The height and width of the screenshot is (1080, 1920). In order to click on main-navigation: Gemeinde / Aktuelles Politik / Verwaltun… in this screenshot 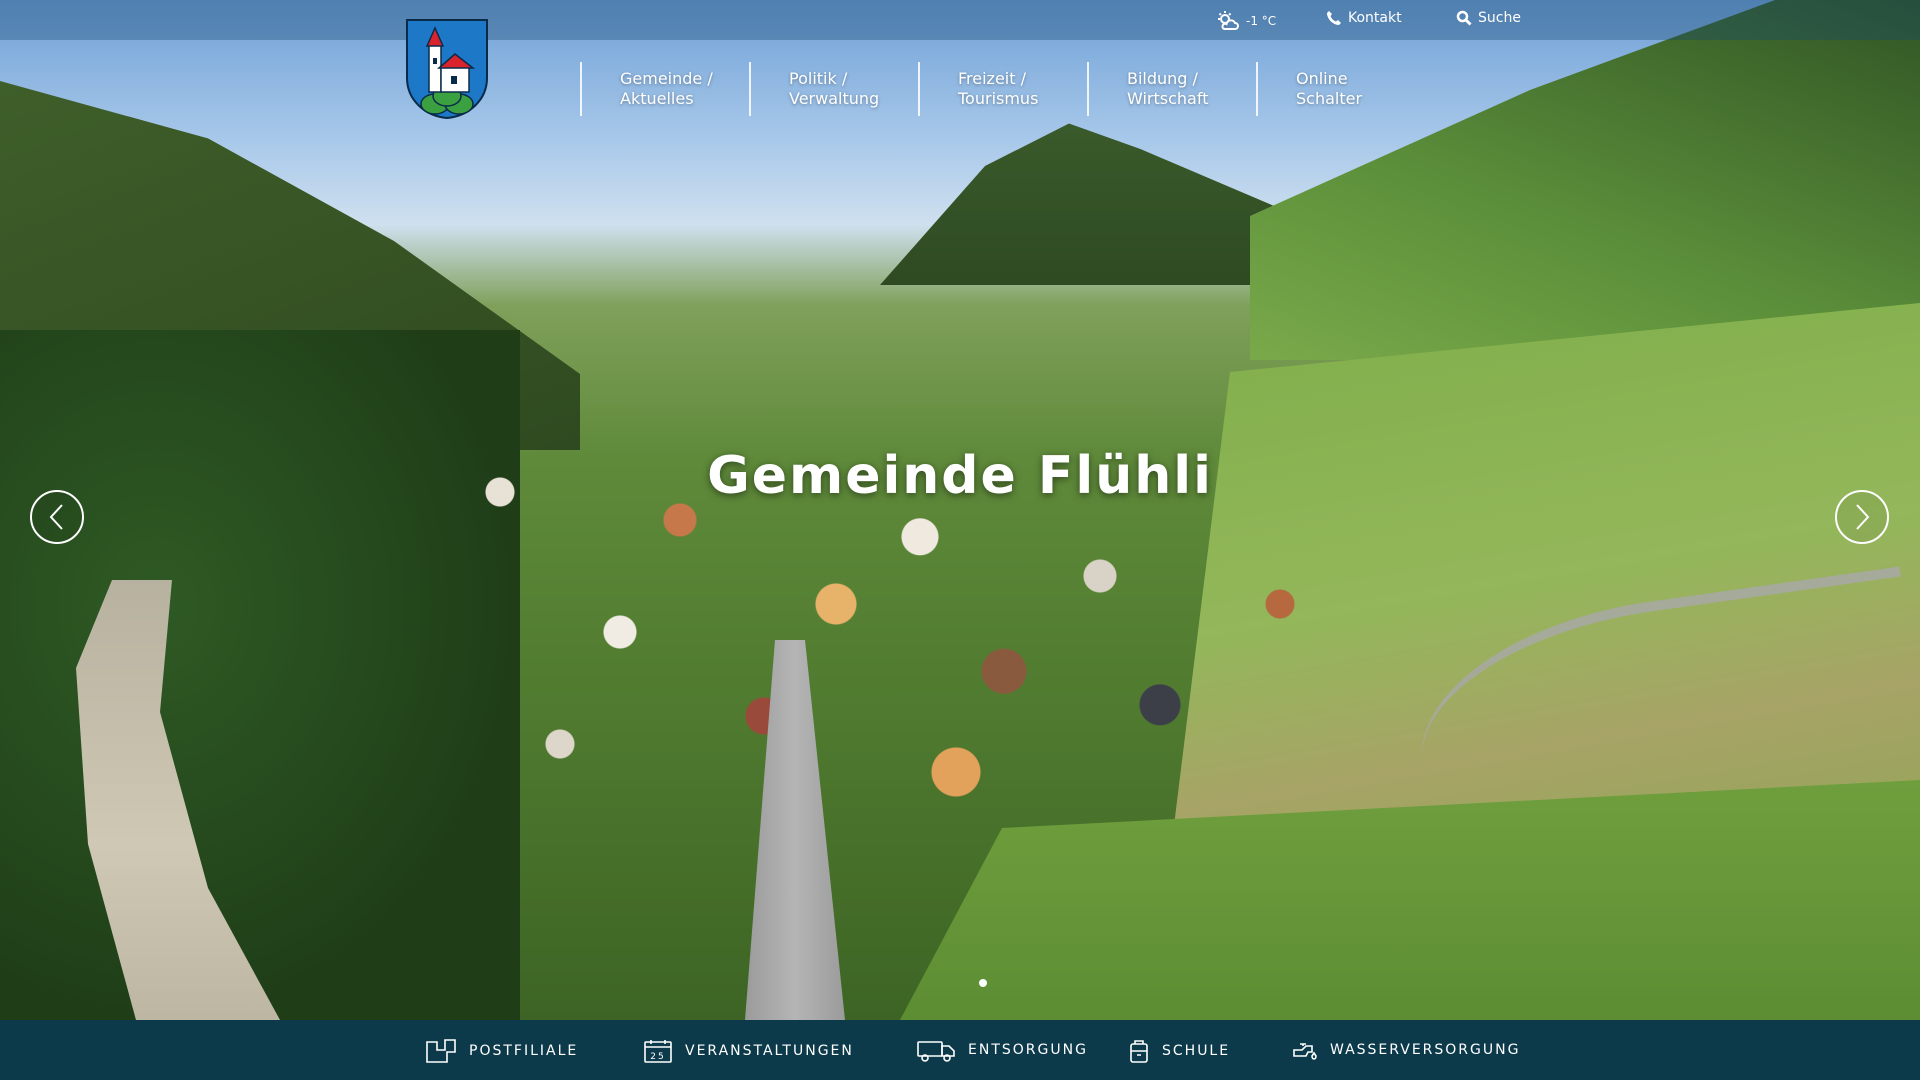, I will do `click(1002, 89)`.